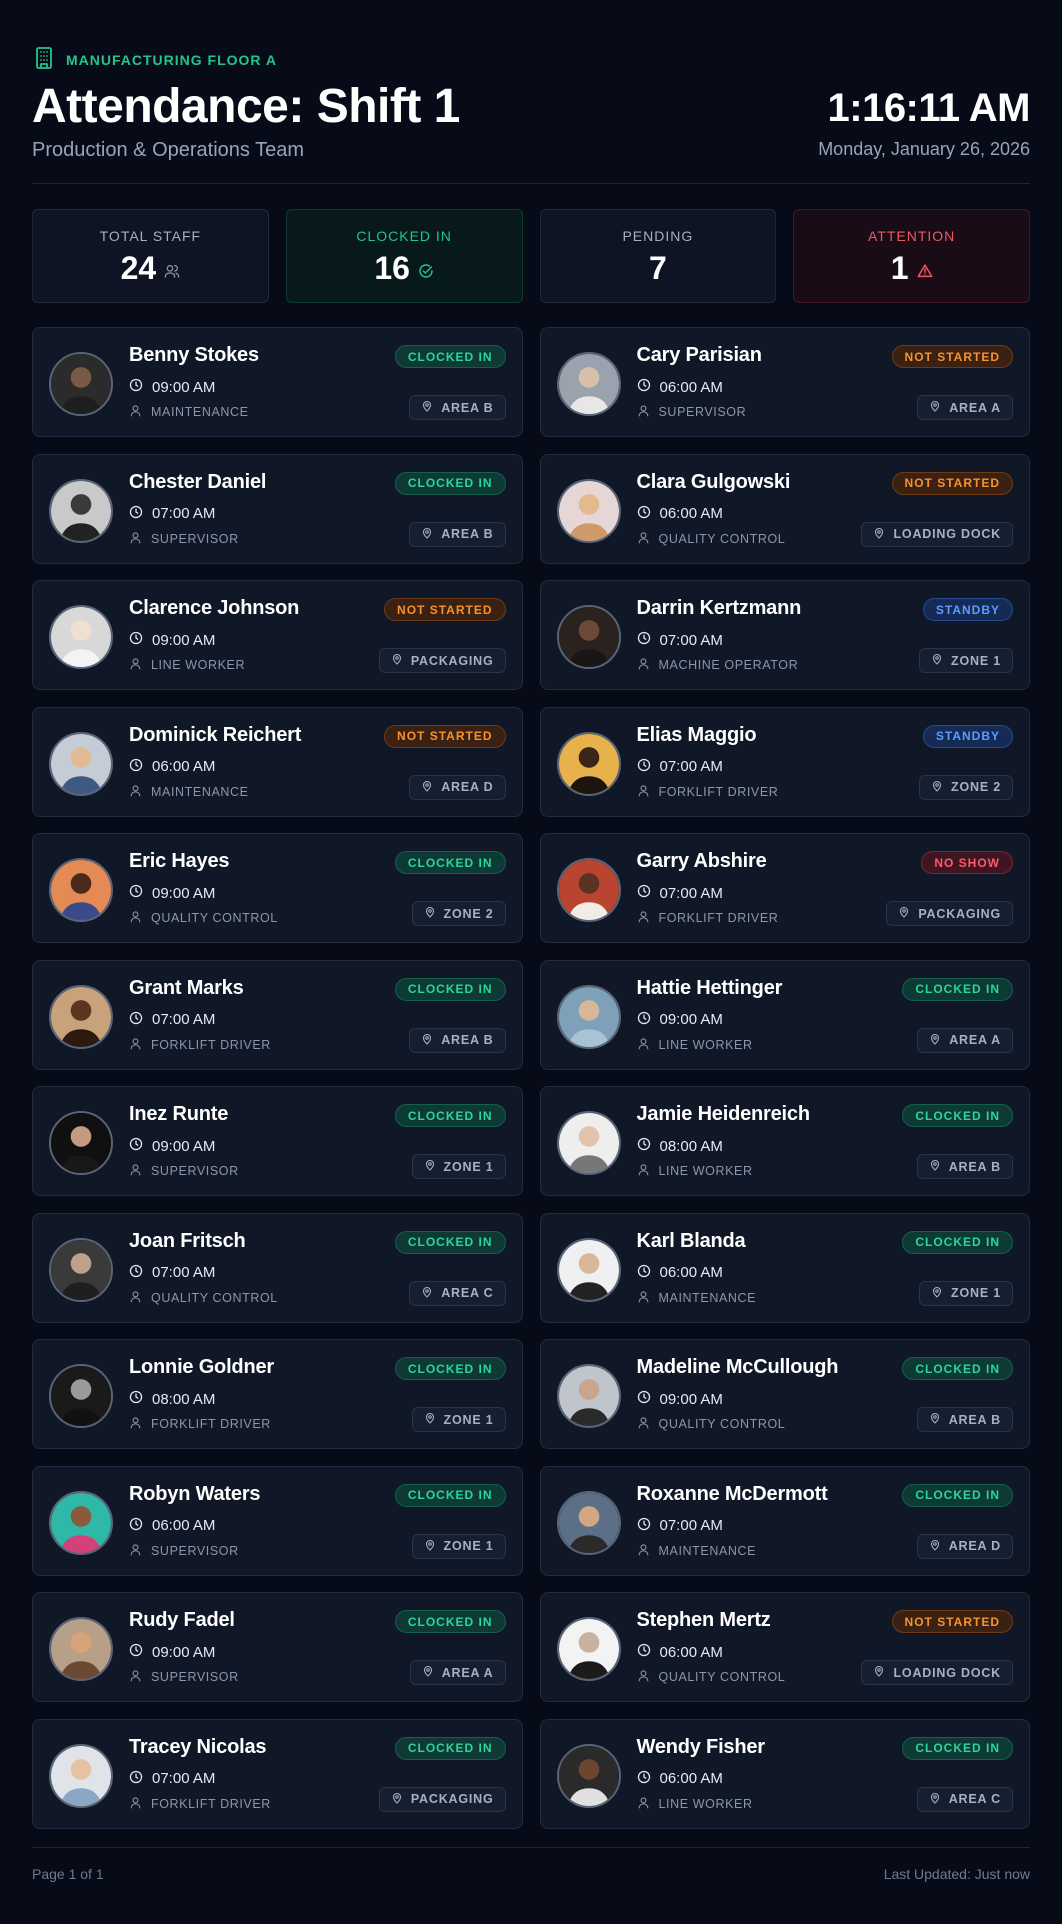 The height and width of the screenshot is (1924, 1062). Describe the element at coordinates (179, 861) in the screenshot. I see `staff-name: Eric Hayes` at that location.